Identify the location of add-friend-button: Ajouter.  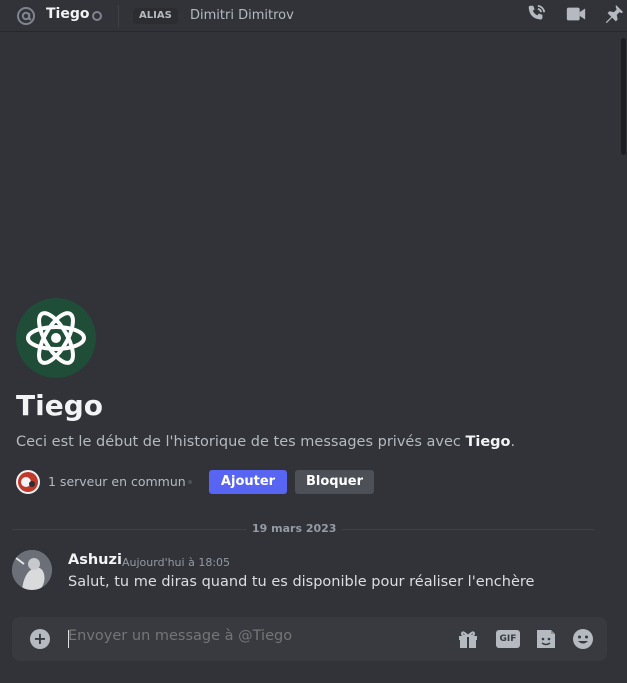
(248, 482).